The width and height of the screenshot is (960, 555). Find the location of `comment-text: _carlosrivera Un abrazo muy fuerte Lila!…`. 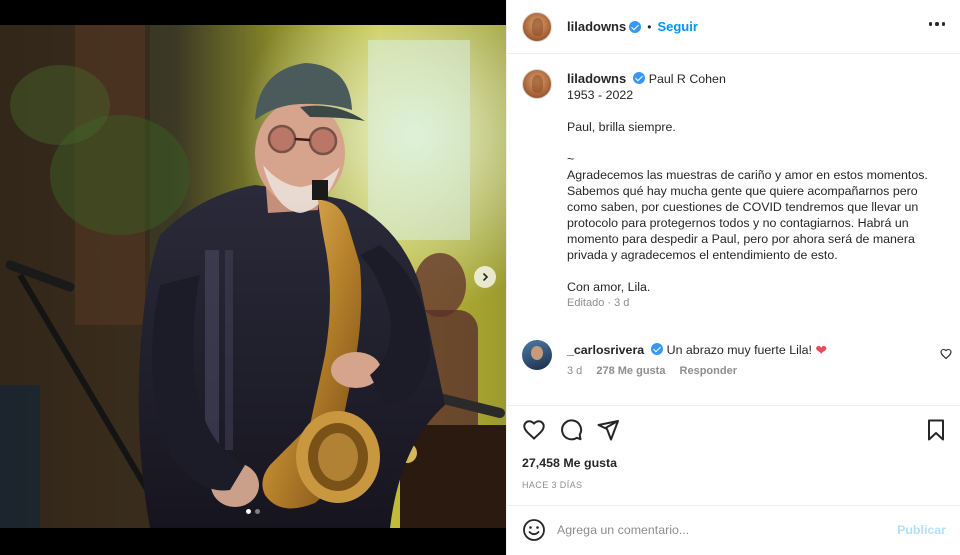

comment-text: _carlosrivera Un abrazo muy fuerte Lila!… is located at coordinates (747, 350).